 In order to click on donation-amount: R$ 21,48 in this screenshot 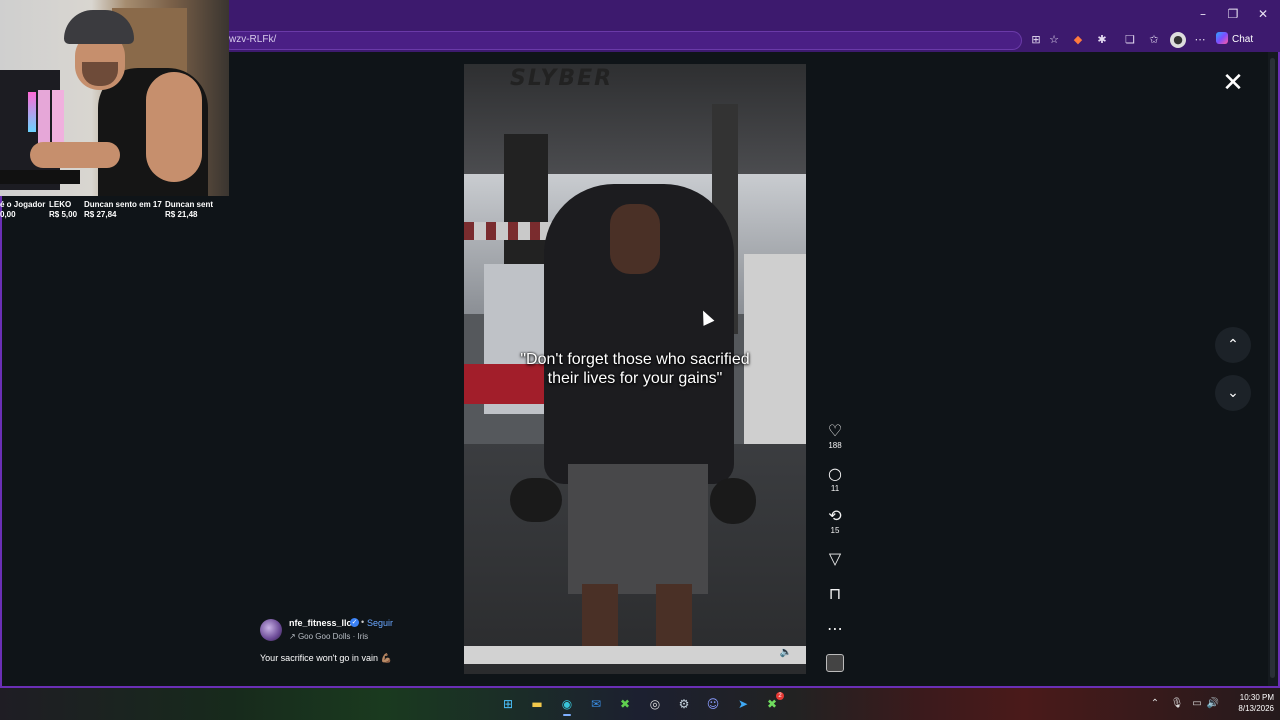, I will do `click(181, 214)`.